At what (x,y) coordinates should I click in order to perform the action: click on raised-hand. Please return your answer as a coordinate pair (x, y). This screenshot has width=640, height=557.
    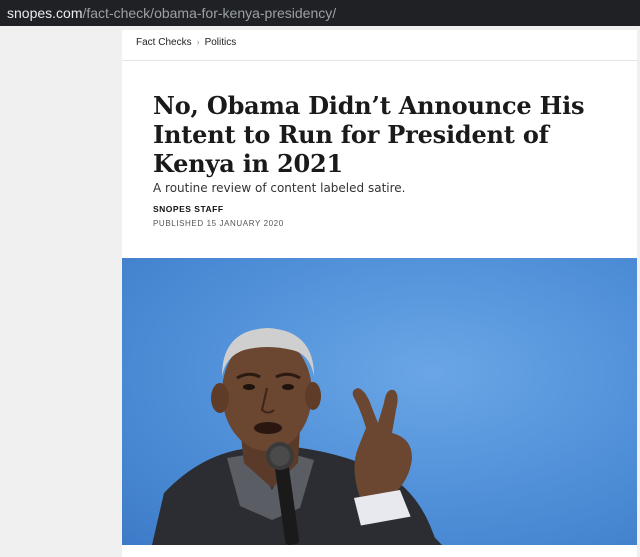
    Looking at the image, I should click on (382, 443).